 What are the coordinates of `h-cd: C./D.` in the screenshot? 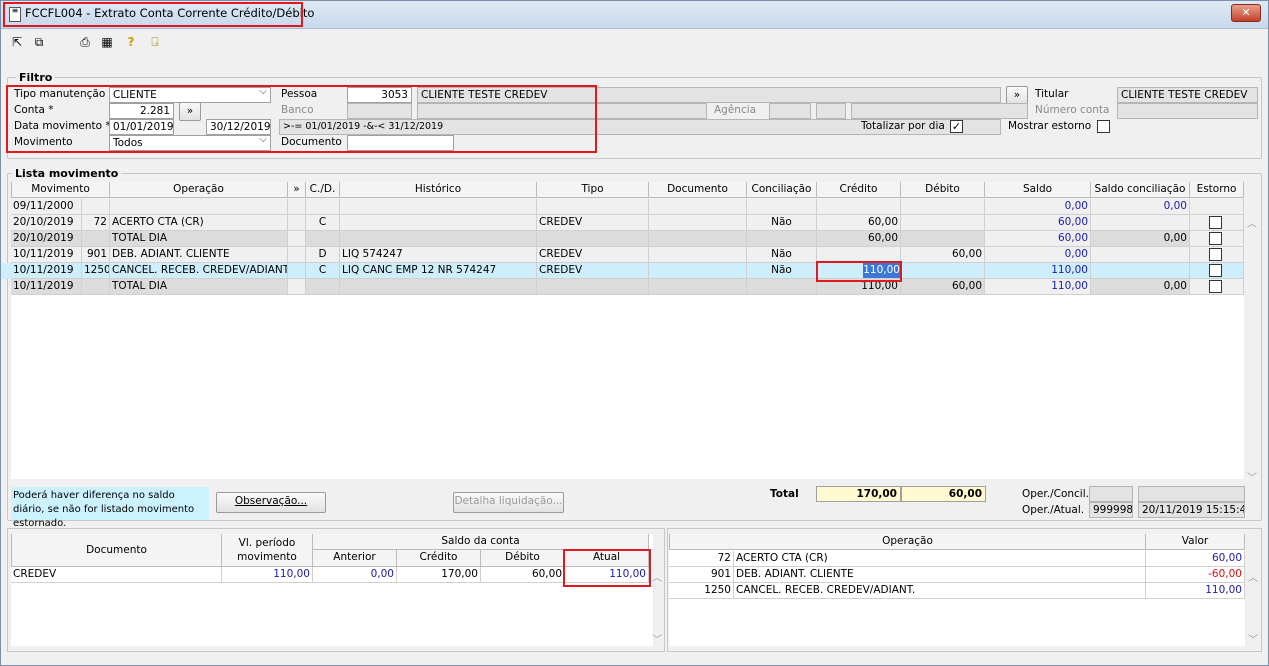 It's located at (323, 190).